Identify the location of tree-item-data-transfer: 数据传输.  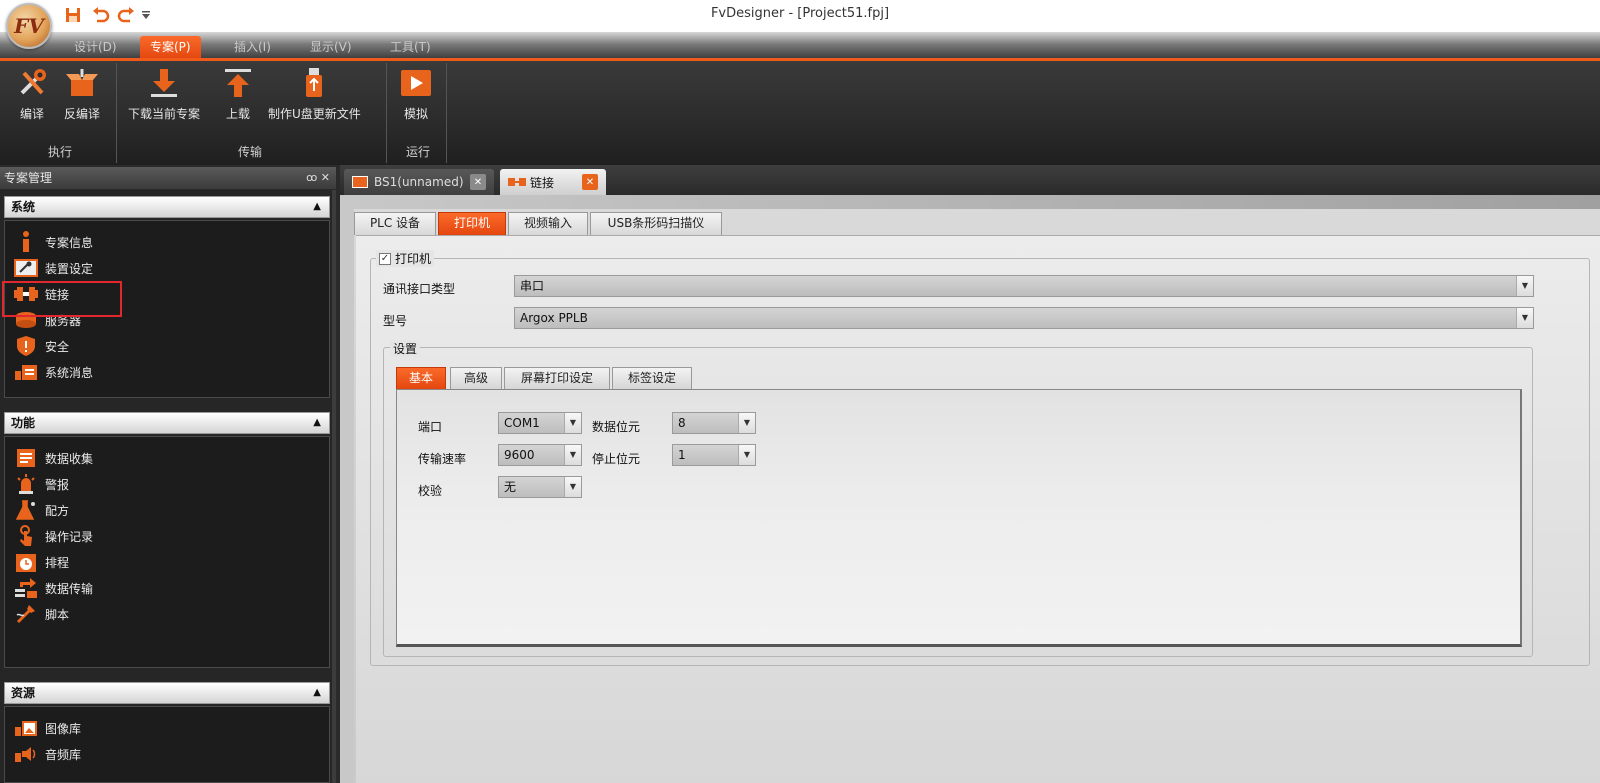
(53, 588).